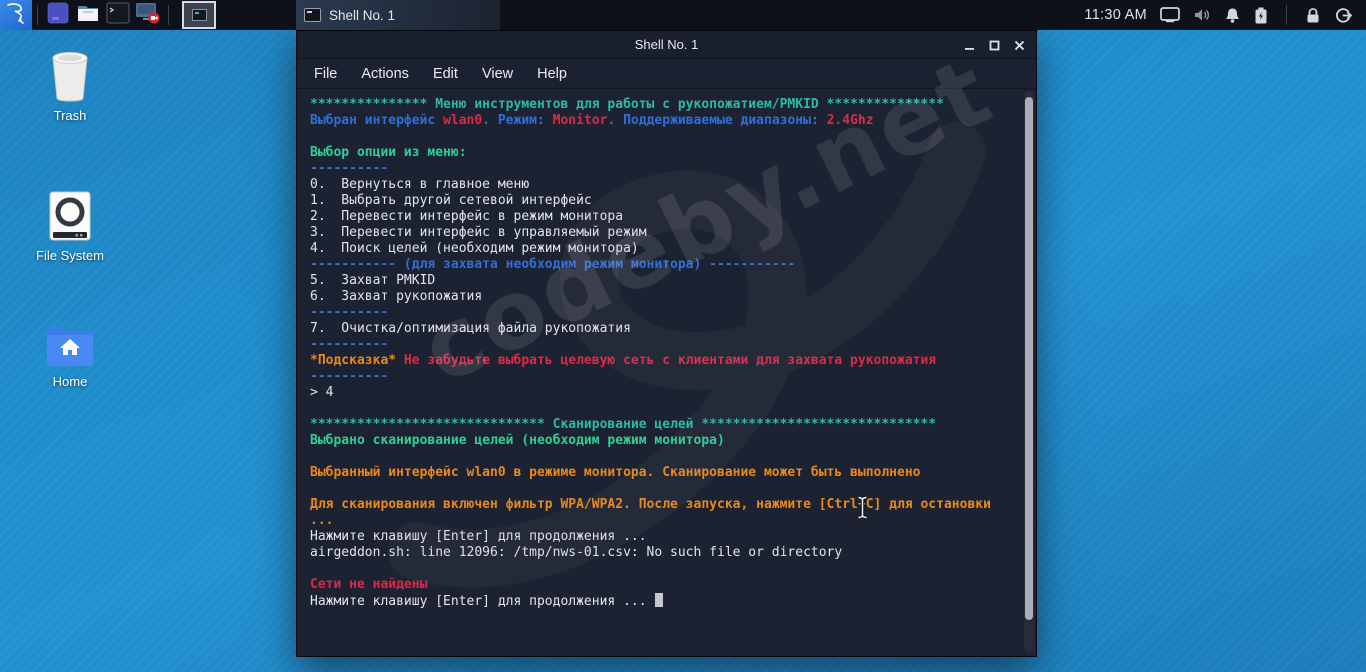 The image size is (1366, 672). What do you see at coordinates (1232, 15) in the screenshot?
I see `notifications-bell-icon` at bounding box center [1232, 15].